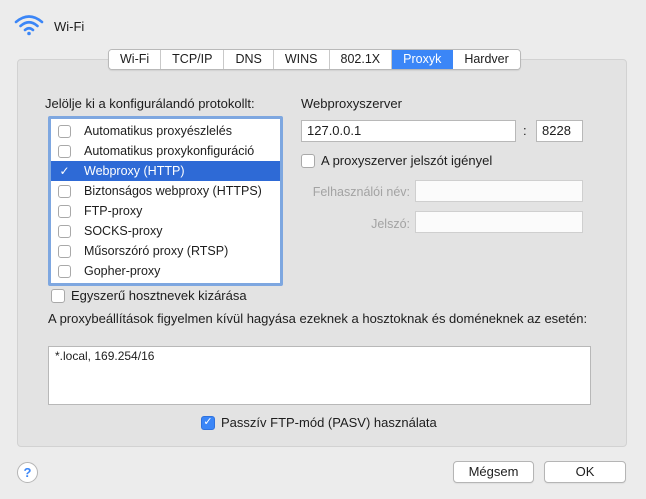 The width and height of the screenshot is (646, 499). What do you see at coordinates (301, 59) in the screenshot?
I see `tab-wins: WINS` at bounding box center [301, 59].